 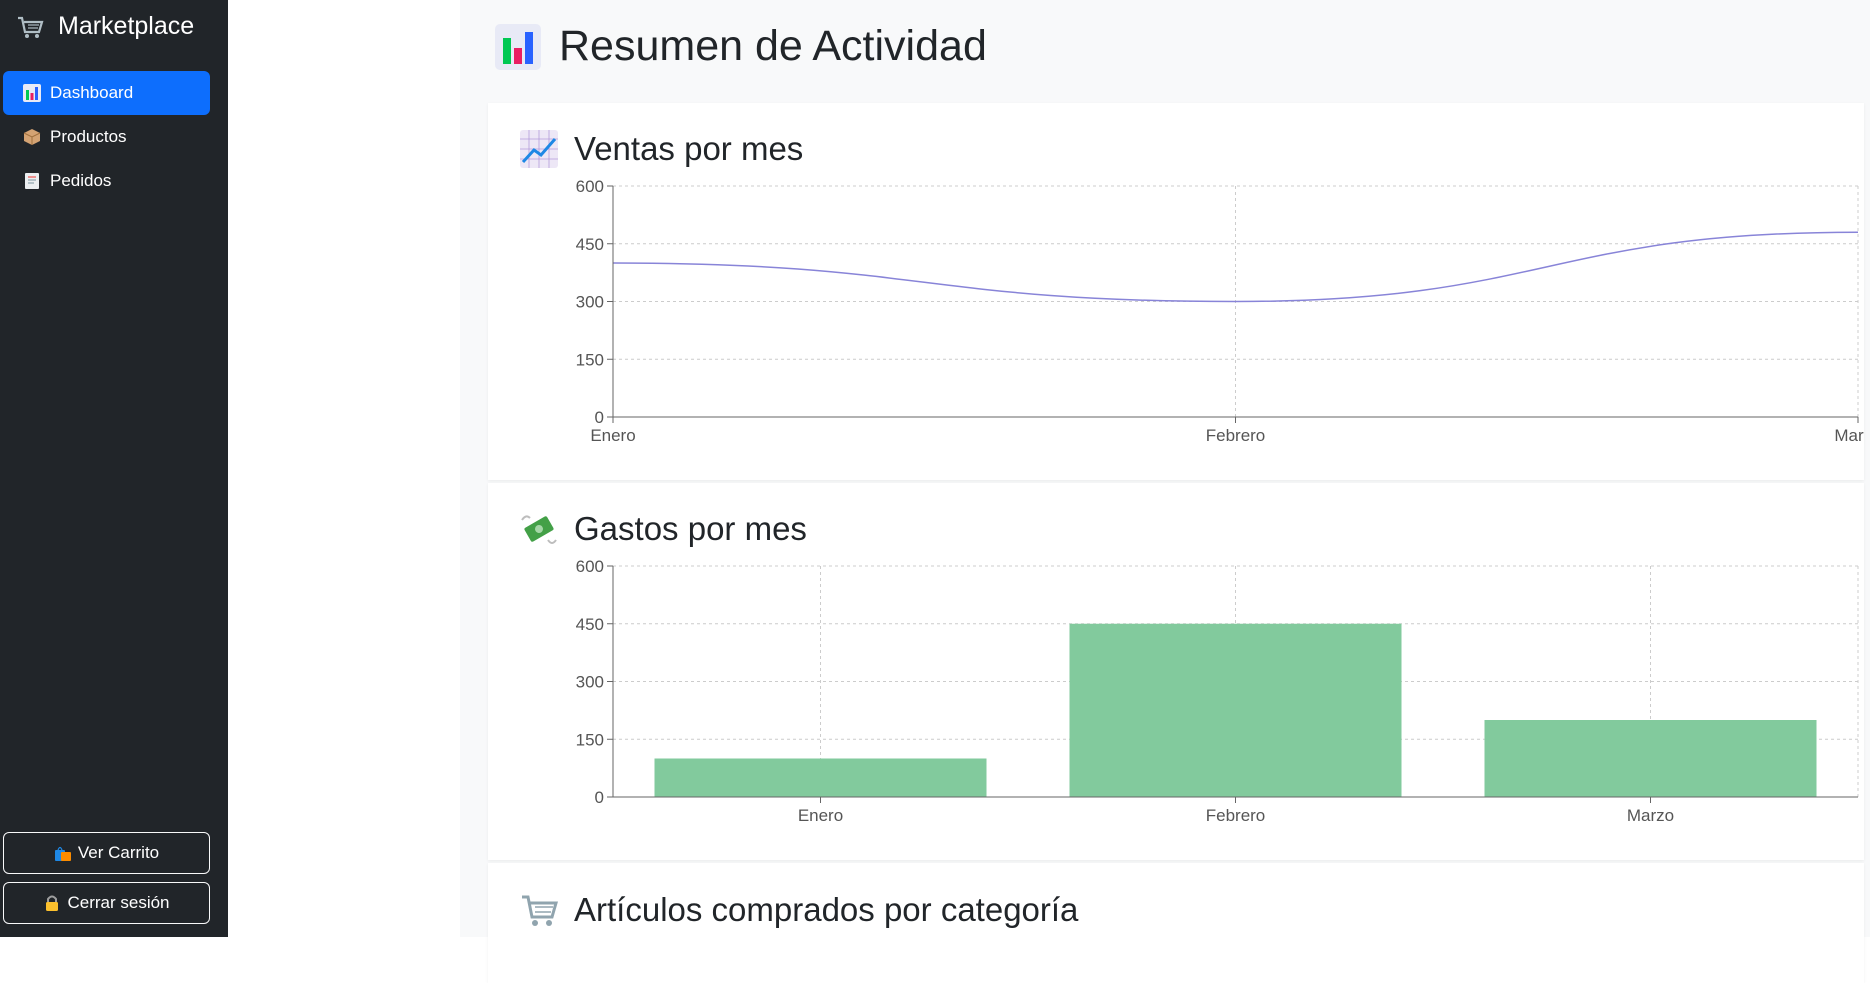 I want to click on page-title-text: Resumen de Actividad, so click(x=773, y=46).